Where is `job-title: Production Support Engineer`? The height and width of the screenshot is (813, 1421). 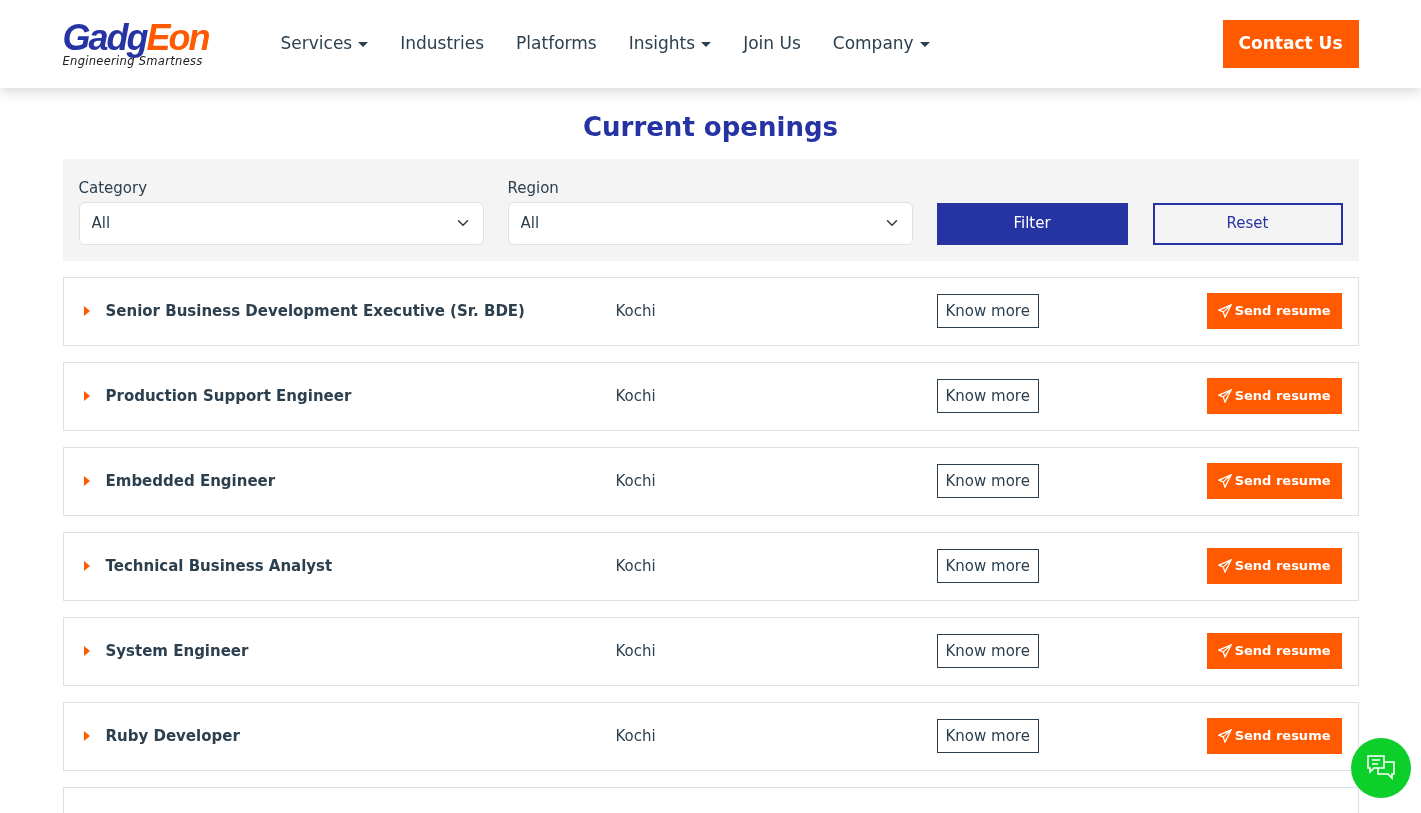 job-title: Production Support Engineer is located at coordinates (228, 396).